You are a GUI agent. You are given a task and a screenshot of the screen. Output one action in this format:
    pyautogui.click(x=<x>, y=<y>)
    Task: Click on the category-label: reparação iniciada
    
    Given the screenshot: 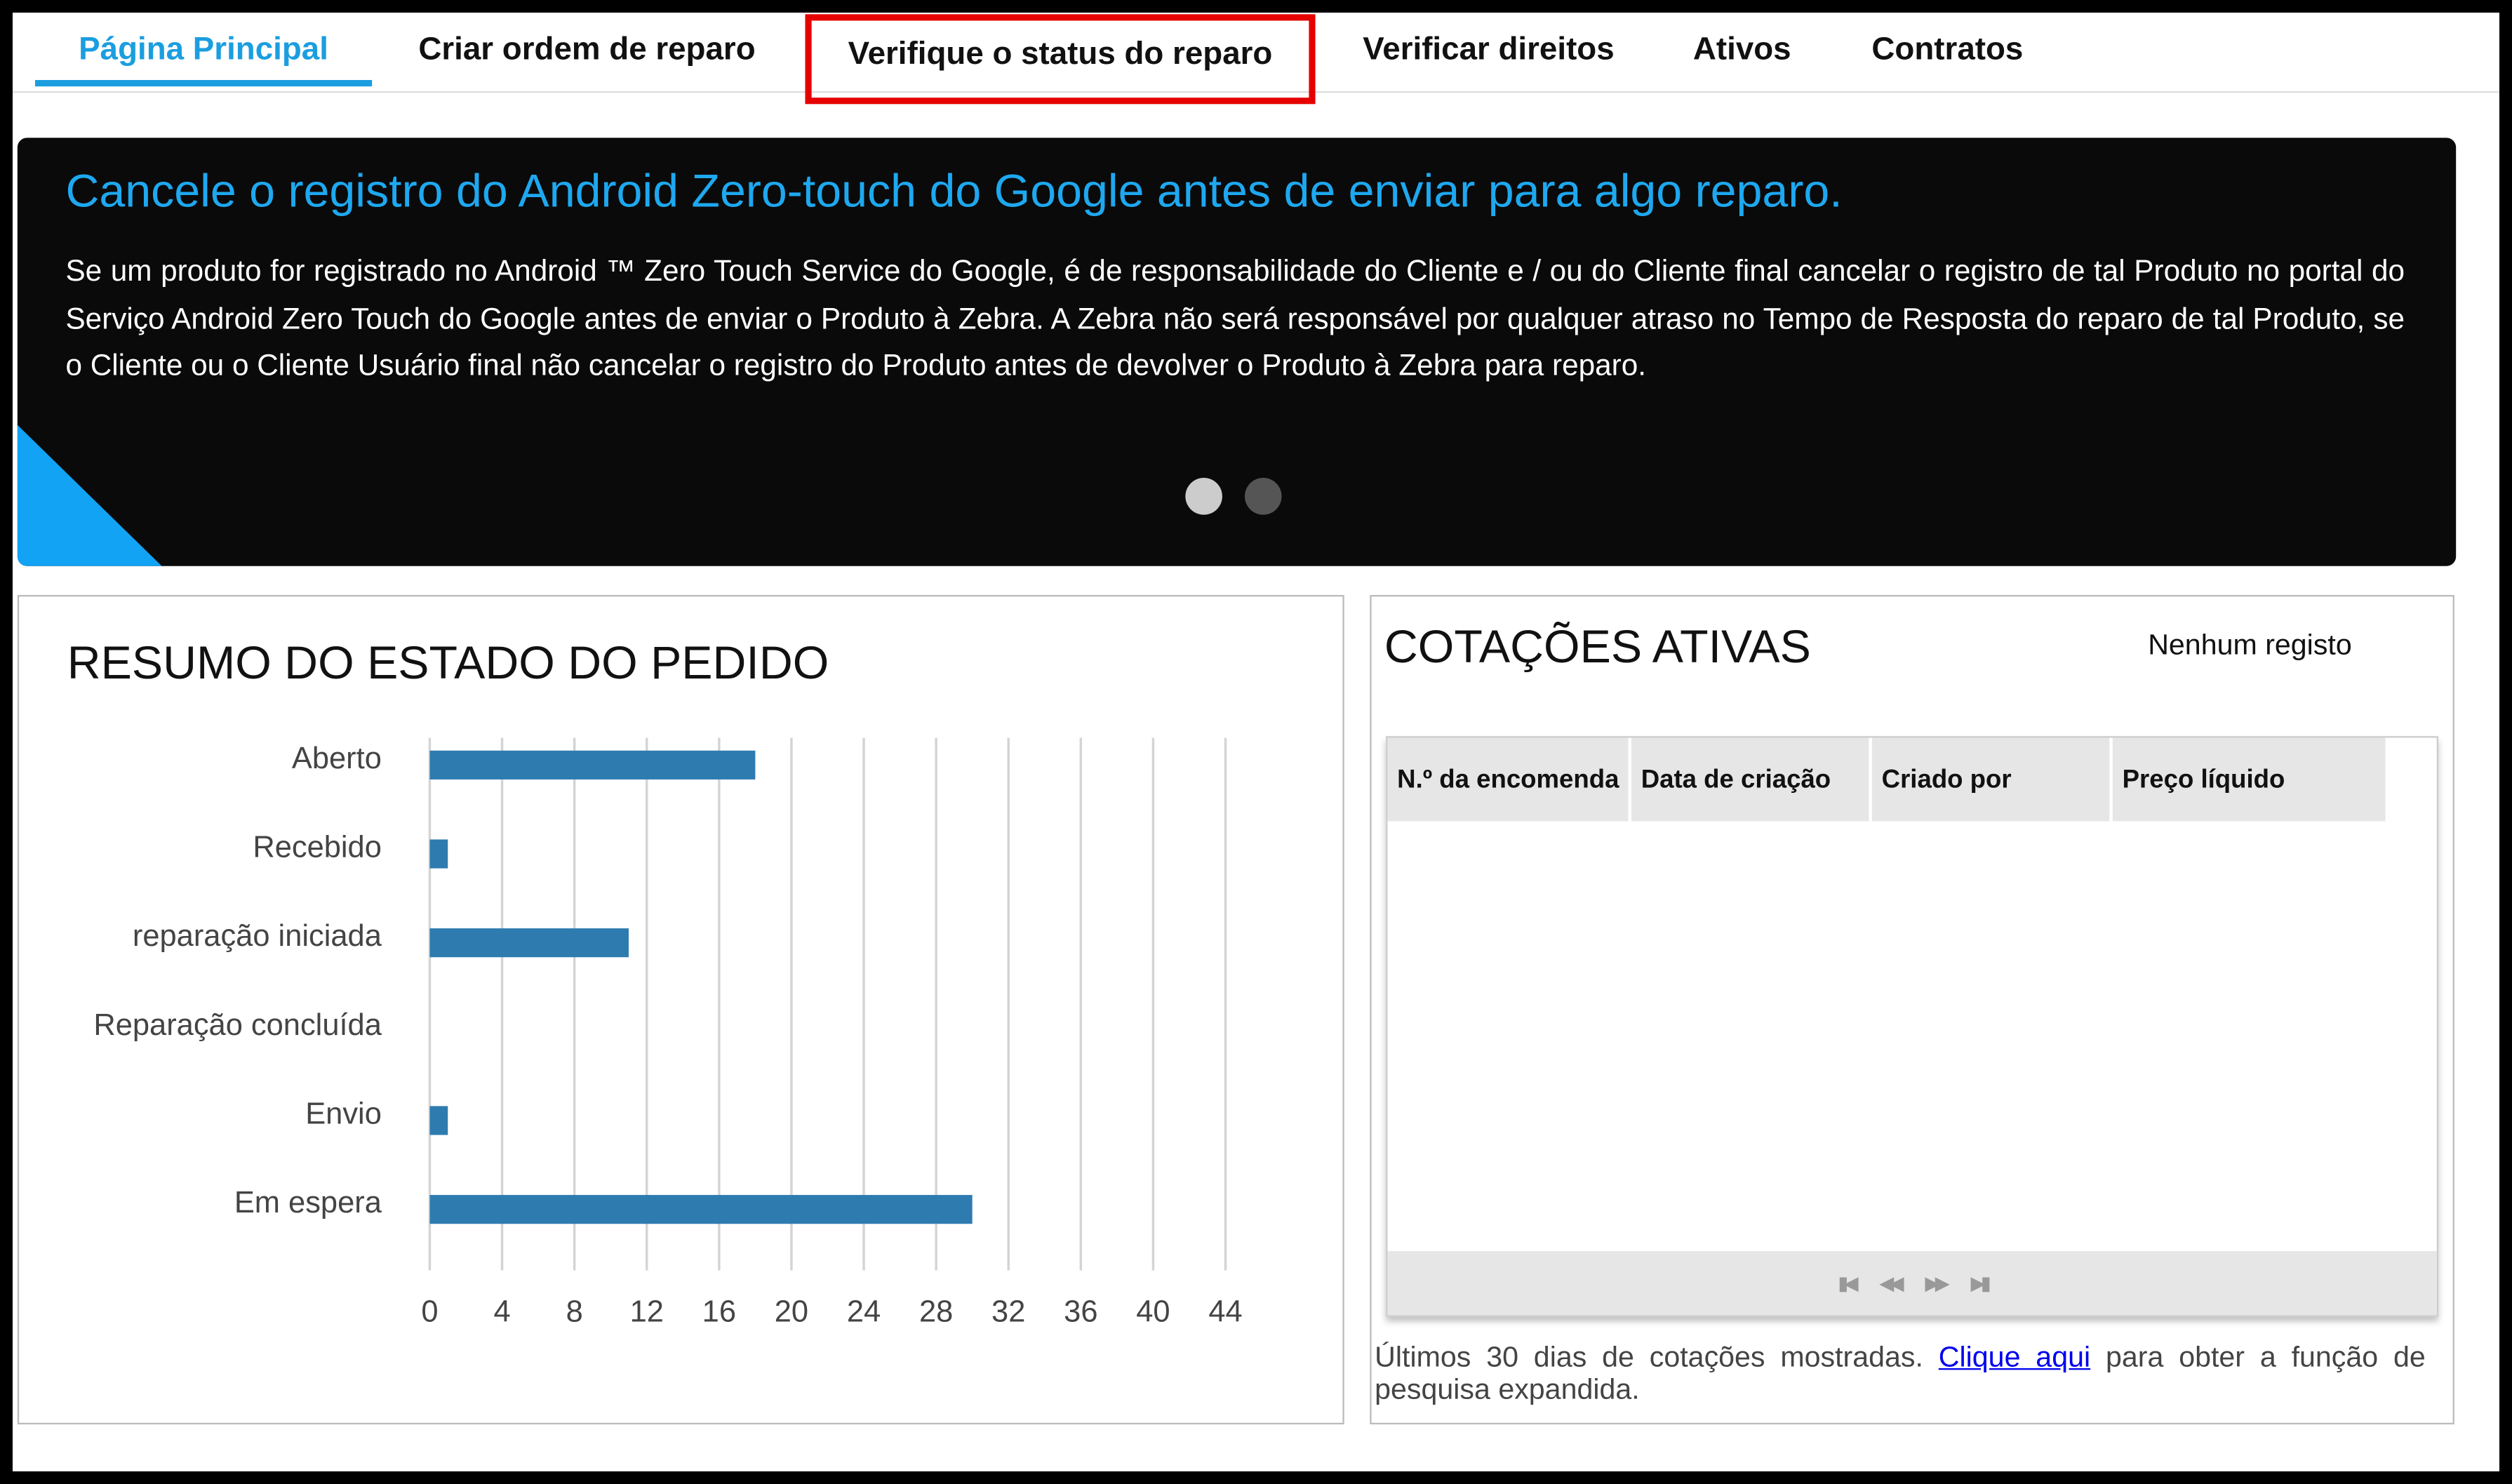 What is the action you would take?
    pyautogui.click(x=258, y=936)
    